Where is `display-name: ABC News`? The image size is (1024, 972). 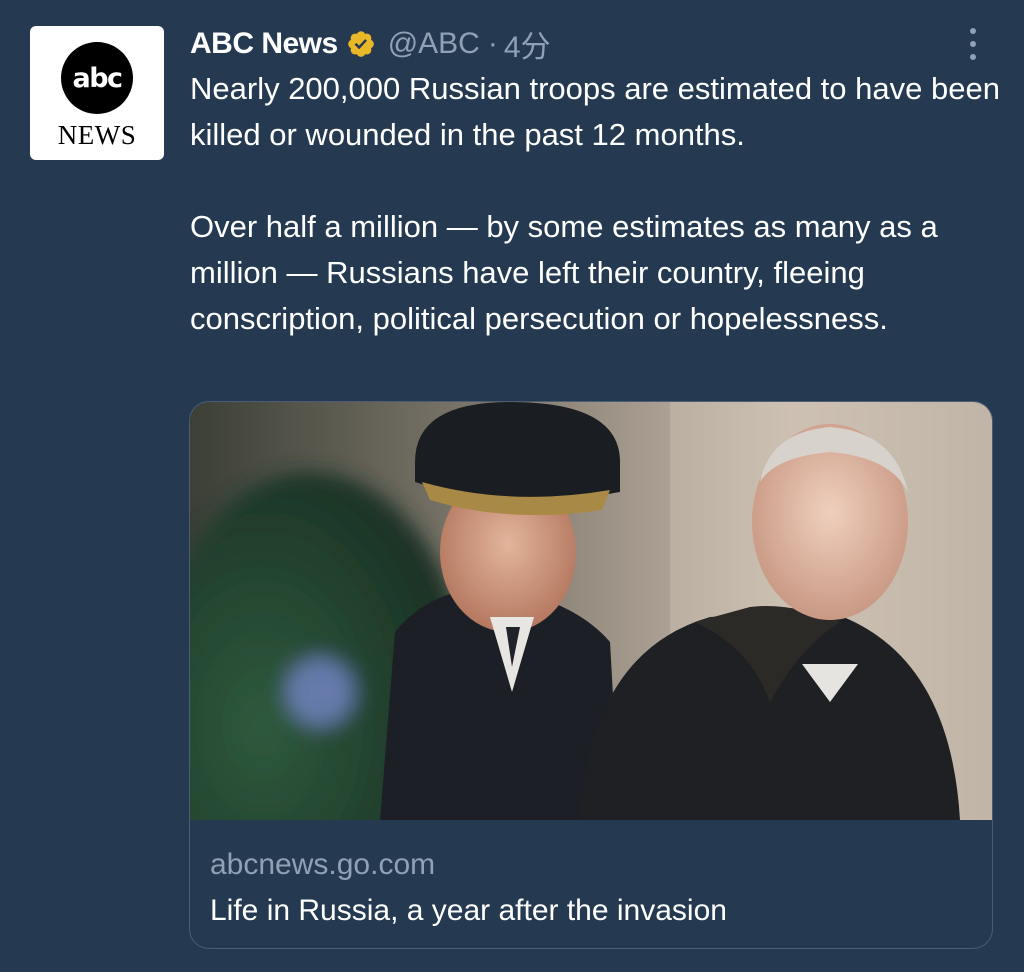
display-name: ABC News is located at coordinates (264, 44).